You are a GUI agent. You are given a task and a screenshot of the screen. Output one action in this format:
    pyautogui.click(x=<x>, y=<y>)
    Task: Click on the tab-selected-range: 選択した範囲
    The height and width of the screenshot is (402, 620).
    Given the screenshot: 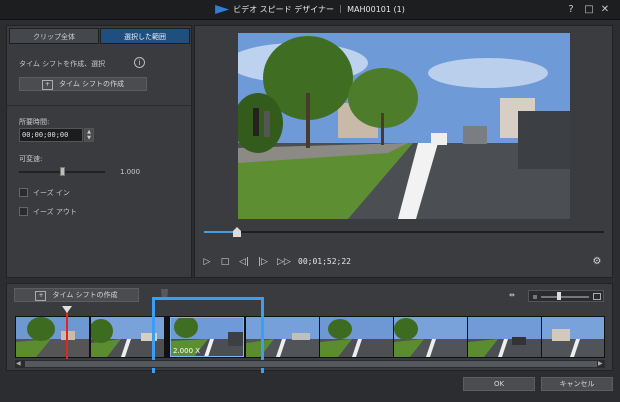 What is the action you would take?
    pyautogui.click(x=145, y=36)
    